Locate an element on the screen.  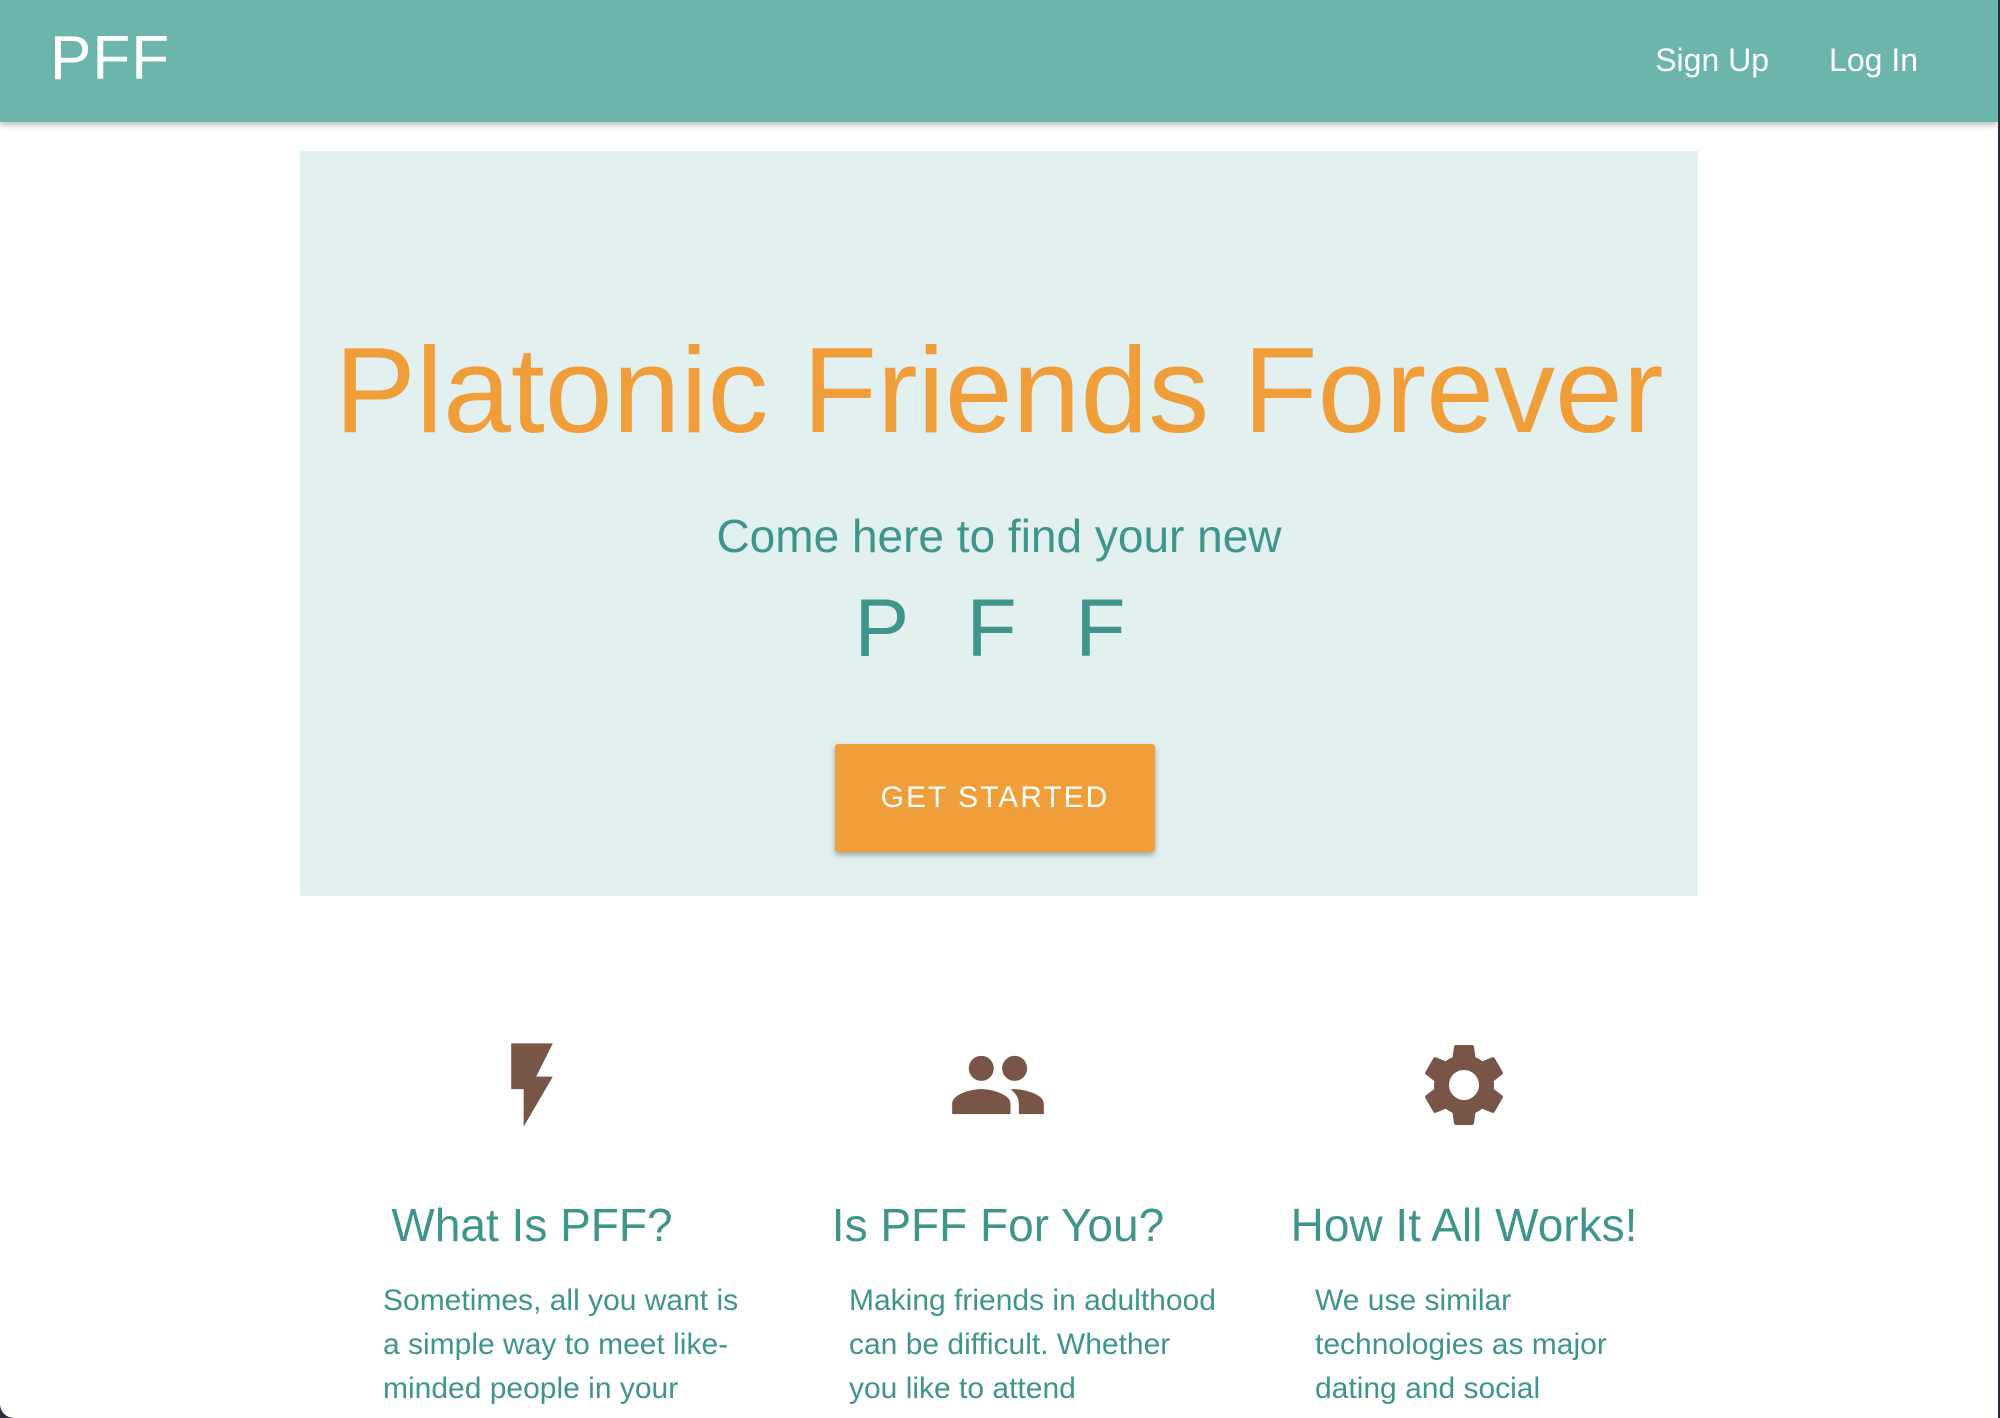
hero-acronym: P F F is located at coordinates (999, 628).